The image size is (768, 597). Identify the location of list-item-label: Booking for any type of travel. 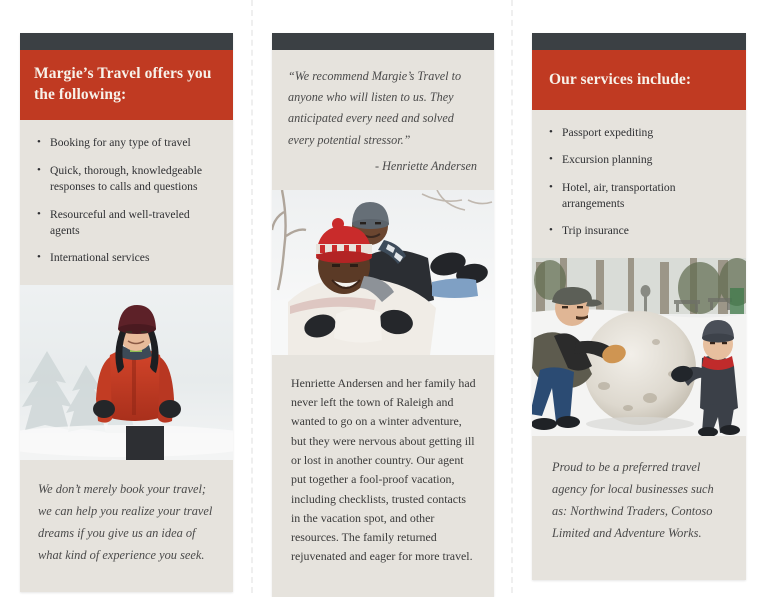
(120, 143).